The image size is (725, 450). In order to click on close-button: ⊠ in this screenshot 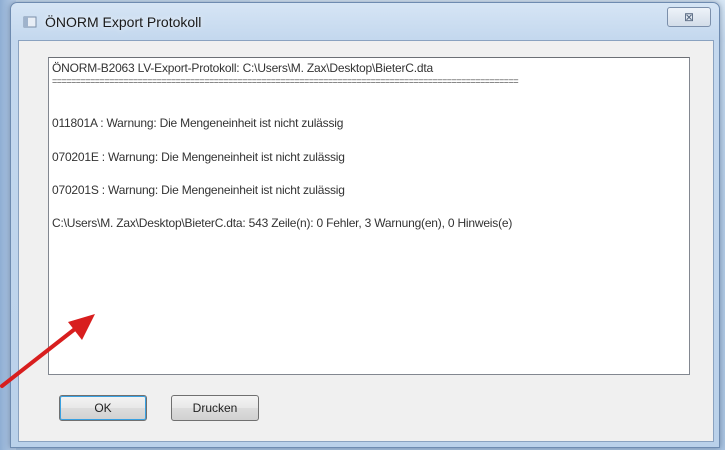, I will do `click(689, 17)`.